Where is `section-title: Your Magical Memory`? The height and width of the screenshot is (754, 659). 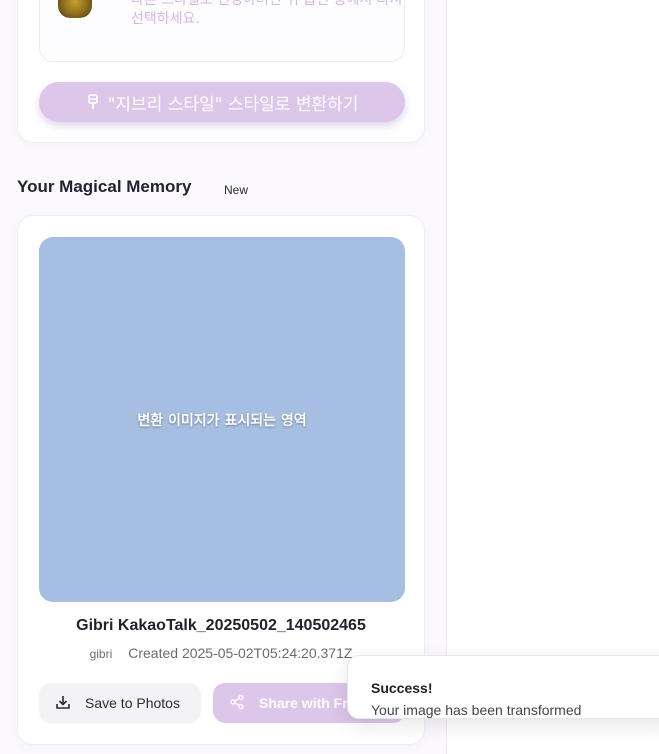 section-title: Your Magical Memory is located at coordinates (104, 186).